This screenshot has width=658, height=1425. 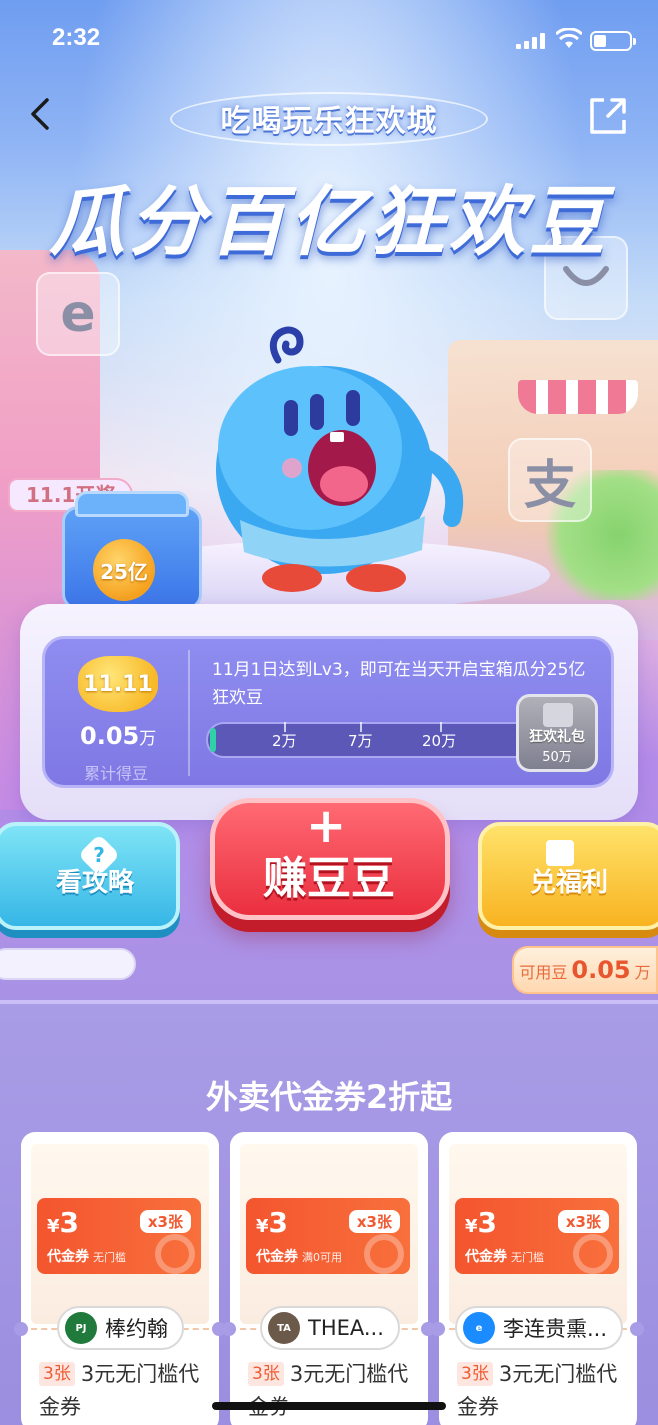 What do you see at coordinates (642, 972) in the screenshot?
I see `available-beans-unit: 万` at bounding box center [642, 972].